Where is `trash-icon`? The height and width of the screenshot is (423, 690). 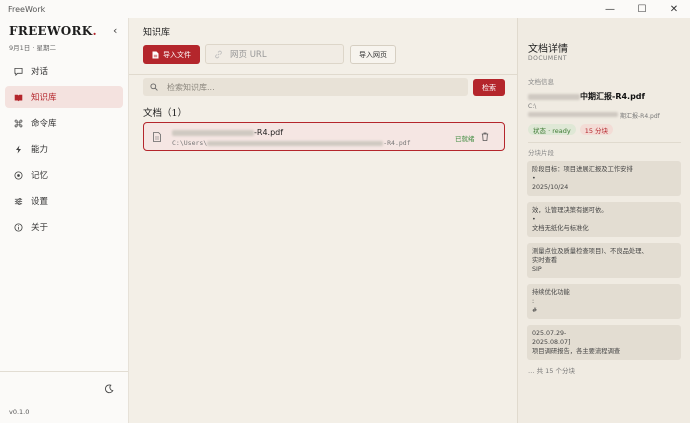 trash-icon is located at coordinates (485, 136).